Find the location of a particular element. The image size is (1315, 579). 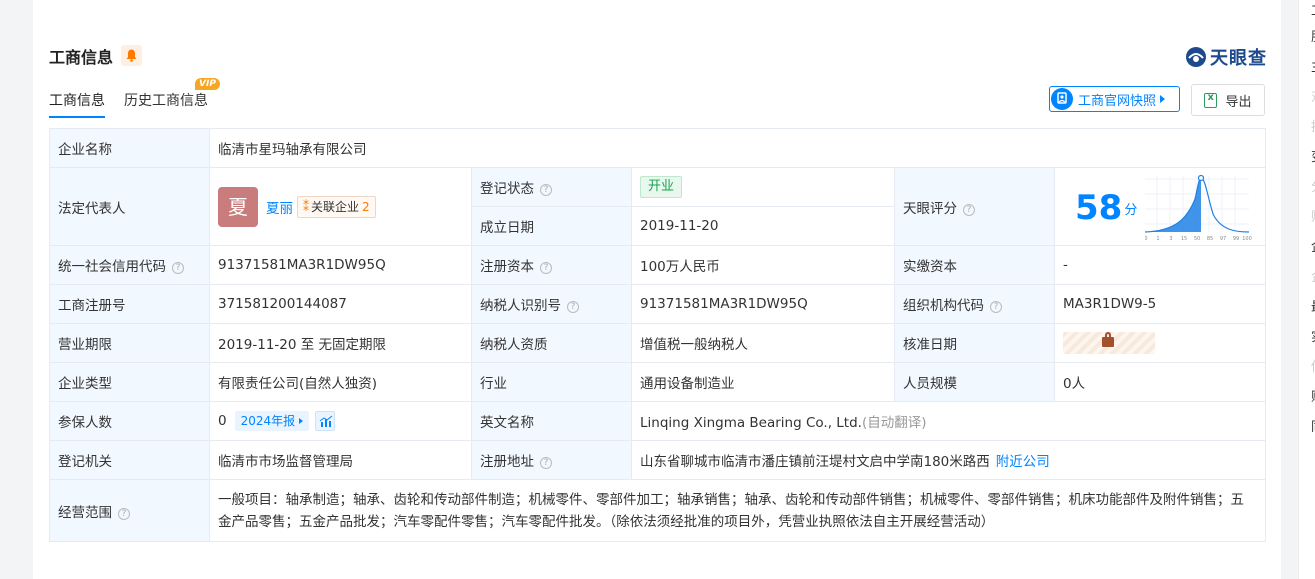

bell-icon is located at coordinates (131, 55).